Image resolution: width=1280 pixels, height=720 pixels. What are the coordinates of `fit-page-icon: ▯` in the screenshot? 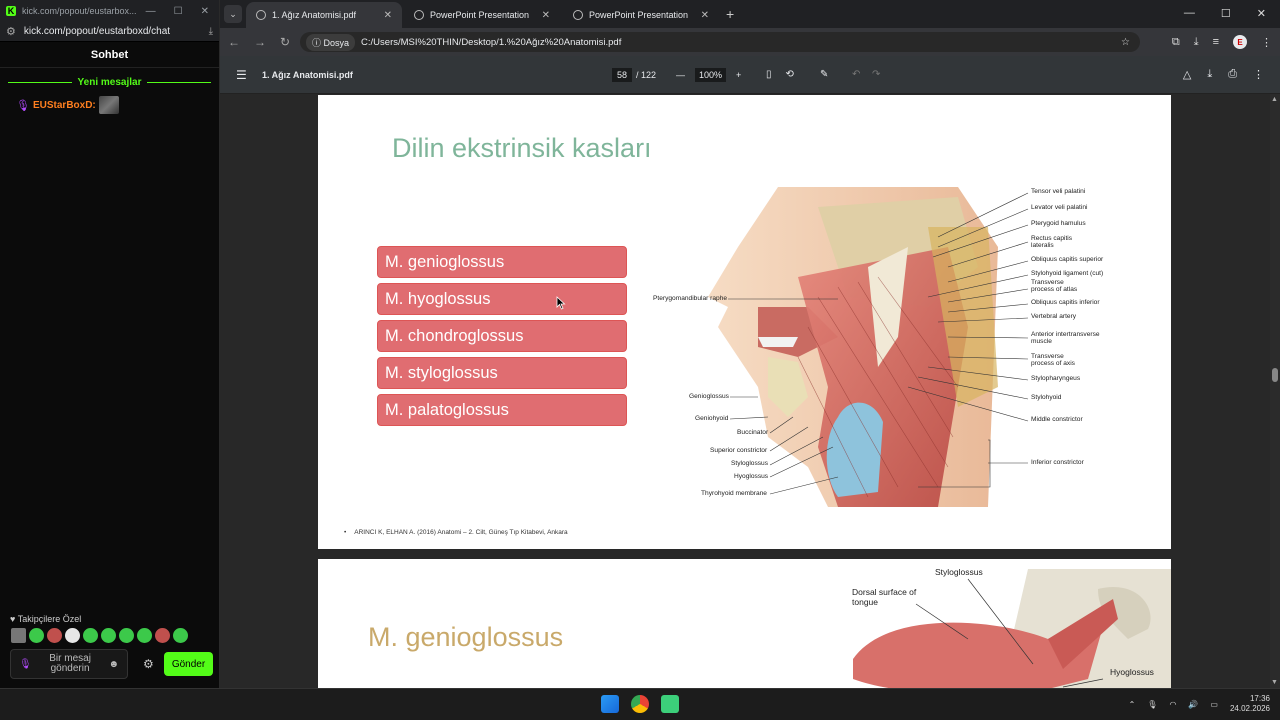 It's located at (769, 74).